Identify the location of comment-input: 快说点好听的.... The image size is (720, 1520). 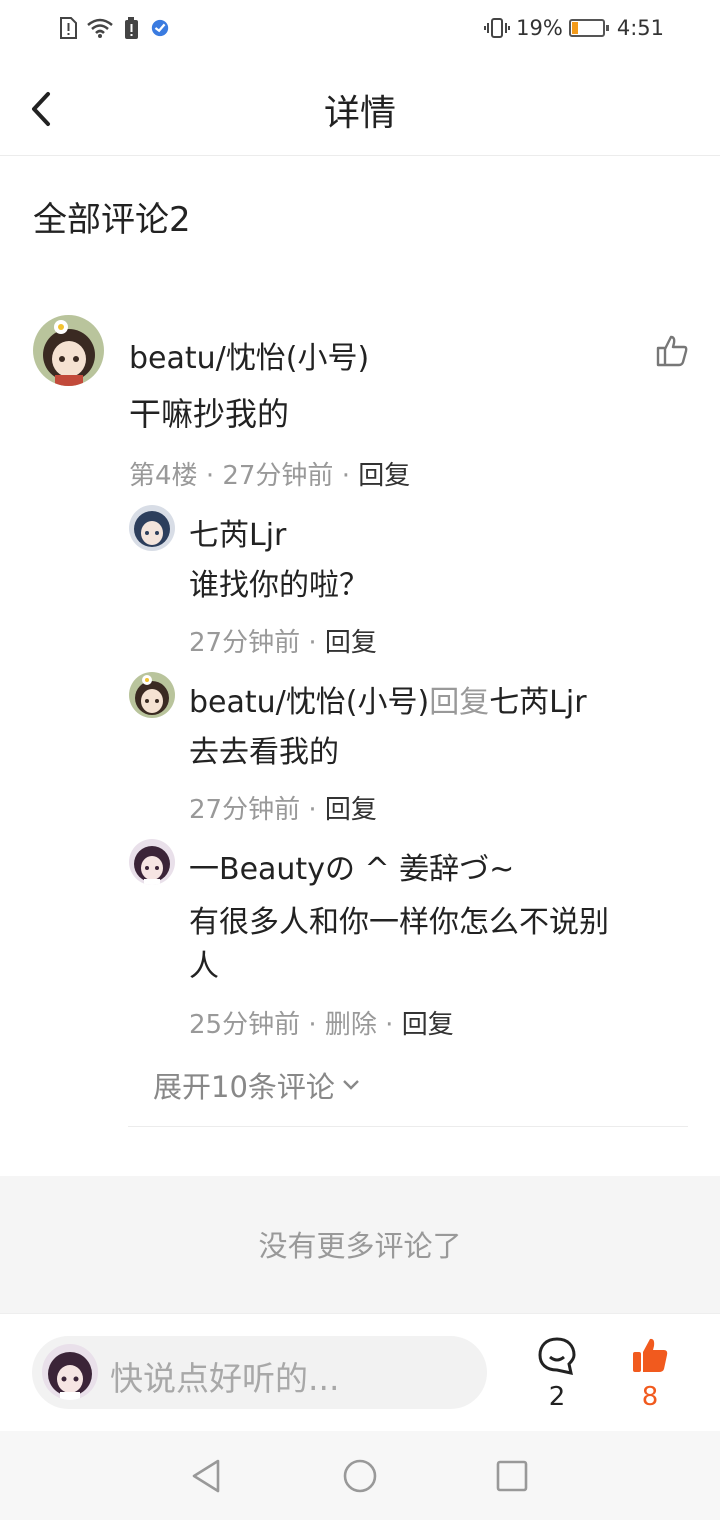
(259, 1372).